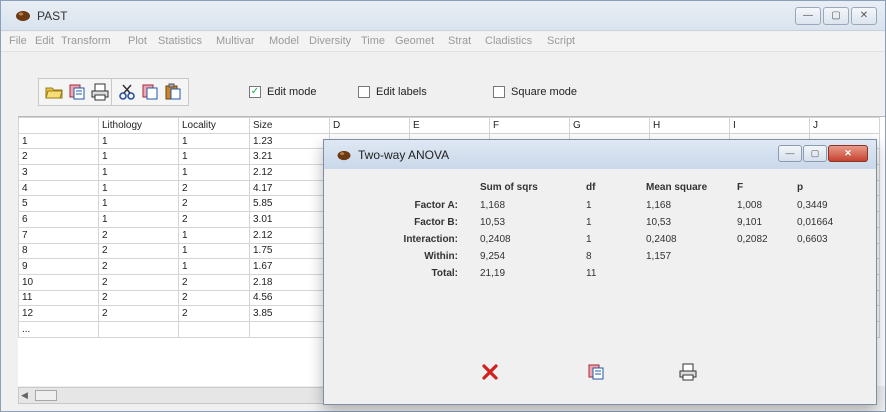  What do you see at coordinates (392, 92) in the screenshot?
I see `edit-labels-checkbox: Edit labels` at bounding box center [392, 92].